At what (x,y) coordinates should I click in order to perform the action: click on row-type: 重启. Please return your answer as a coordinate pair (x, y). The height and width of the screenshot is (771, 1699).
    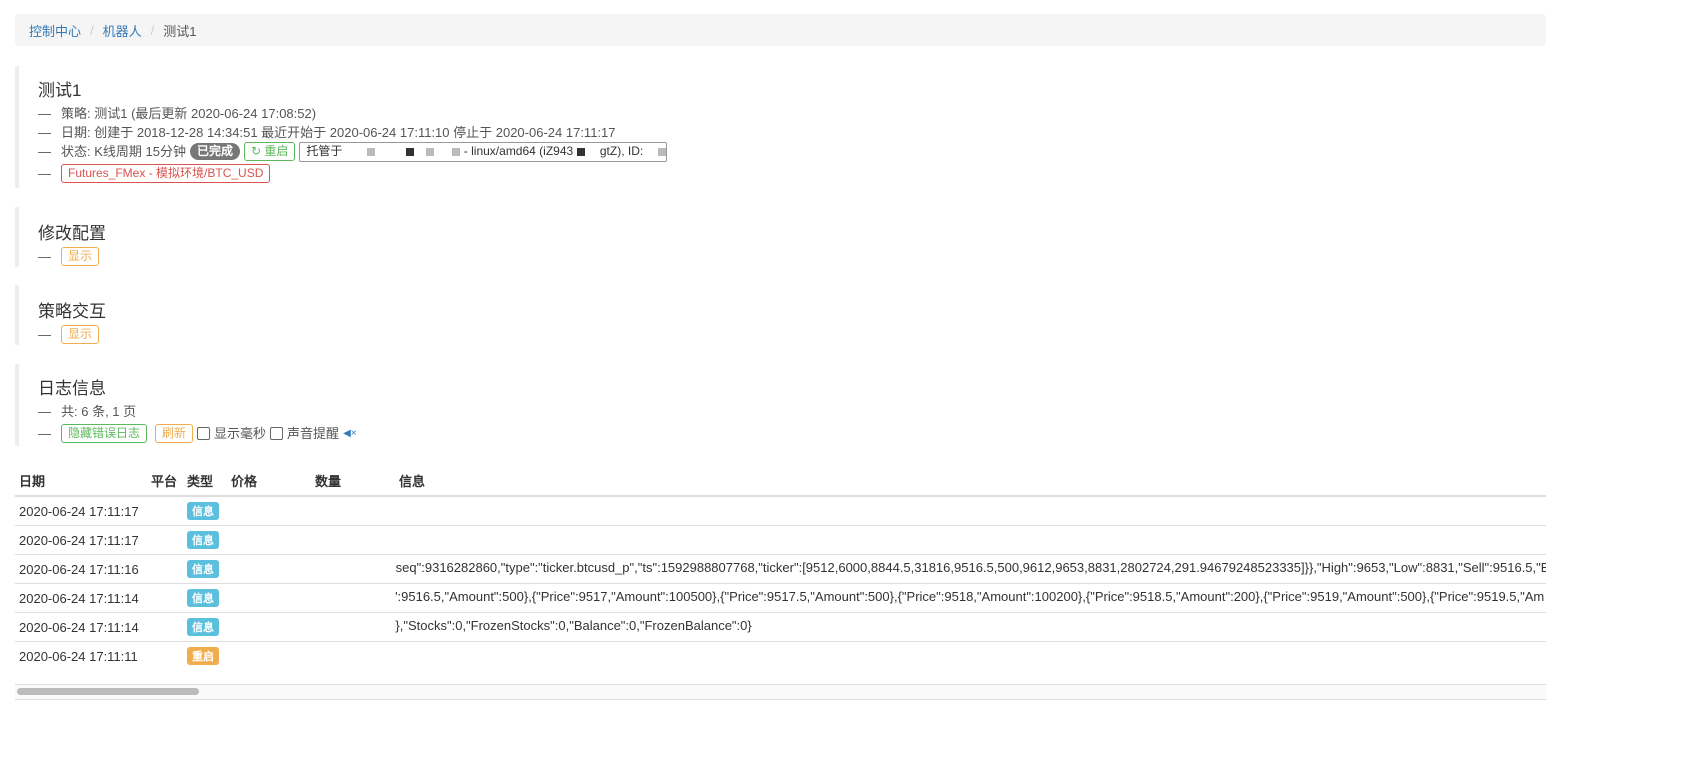
    Looking at the image, I should click on (205, 655).